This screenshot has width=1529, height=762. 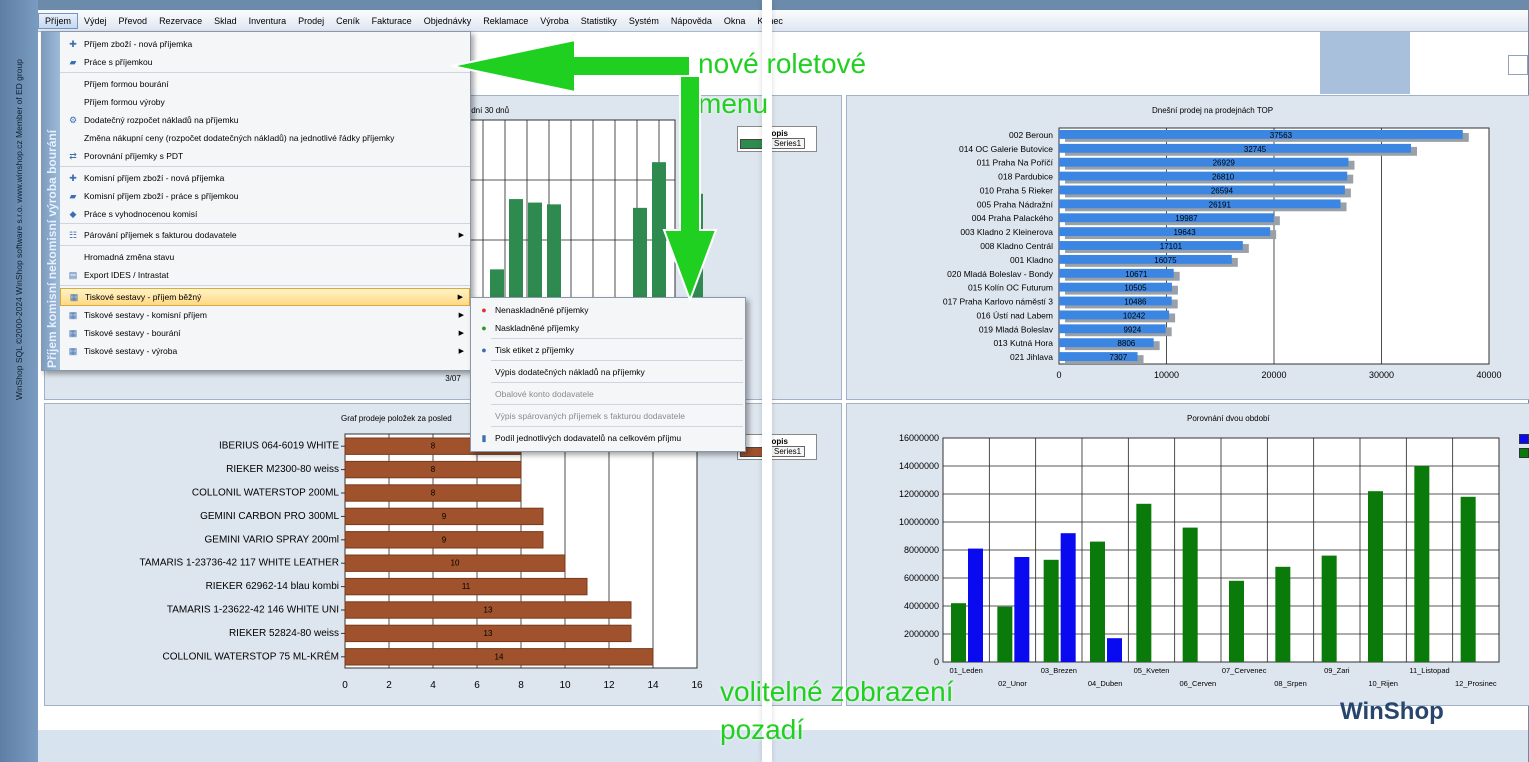 What do you see at coordinates (266, 493) in the screenshot?
I see `y-tick-label: COLLONIL WATERSTOP 200ML` at bounding box center [266, 493].